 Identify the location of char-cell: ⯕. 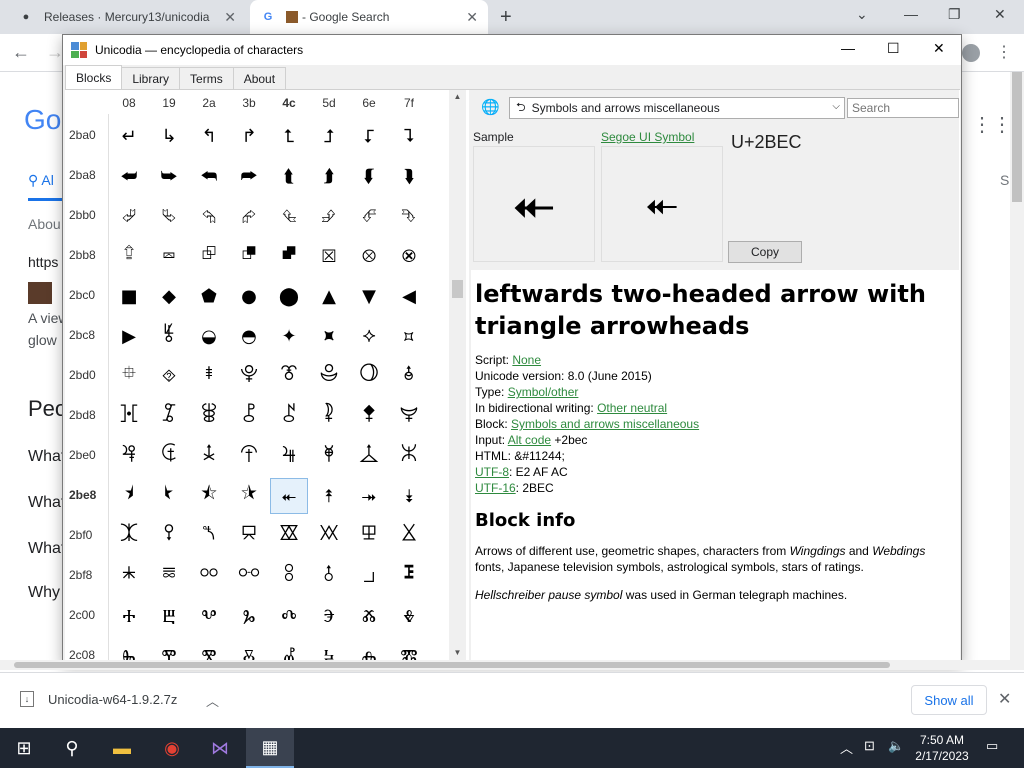
(329, 376).